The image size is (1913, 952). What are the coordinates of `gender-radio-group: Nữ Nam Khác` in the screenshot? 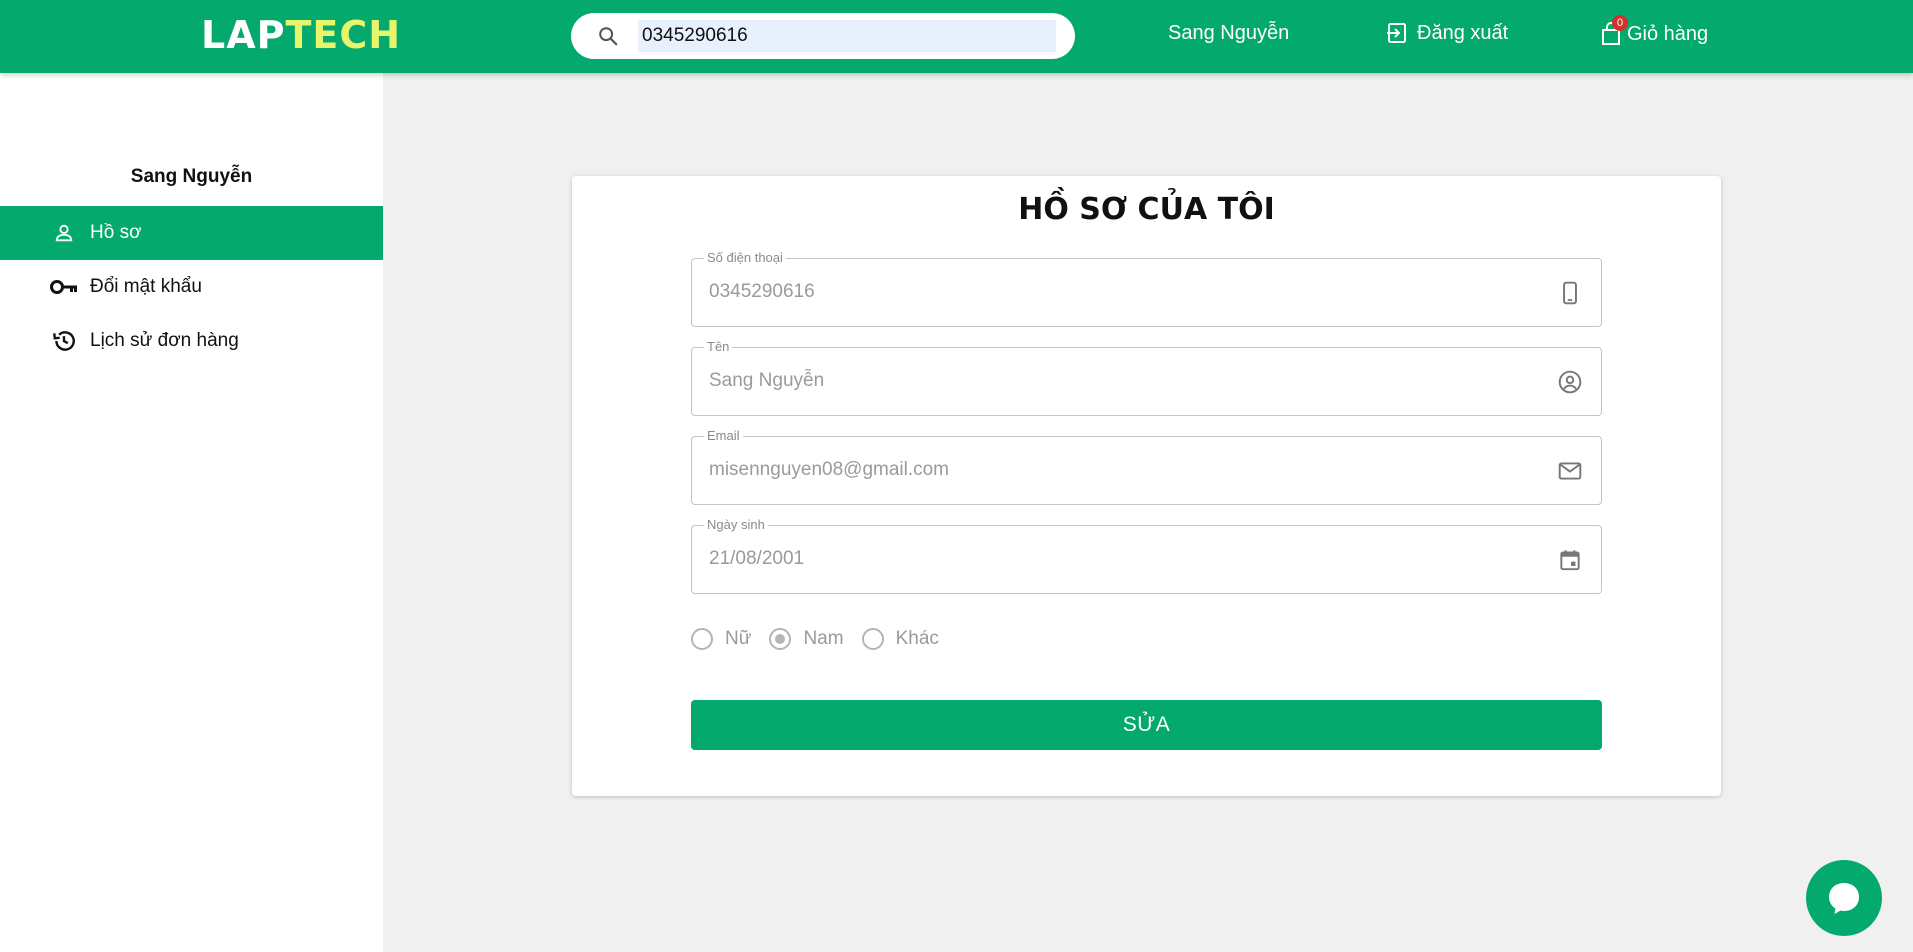 It's located at (824, 639).